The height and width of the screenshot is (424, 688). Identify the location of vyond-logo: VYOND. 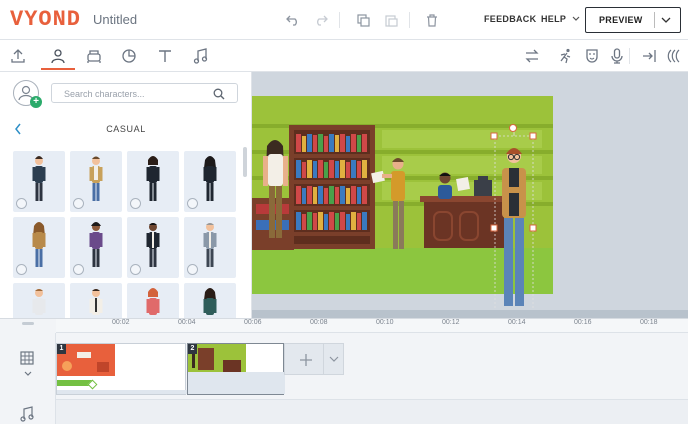
(45, 19).